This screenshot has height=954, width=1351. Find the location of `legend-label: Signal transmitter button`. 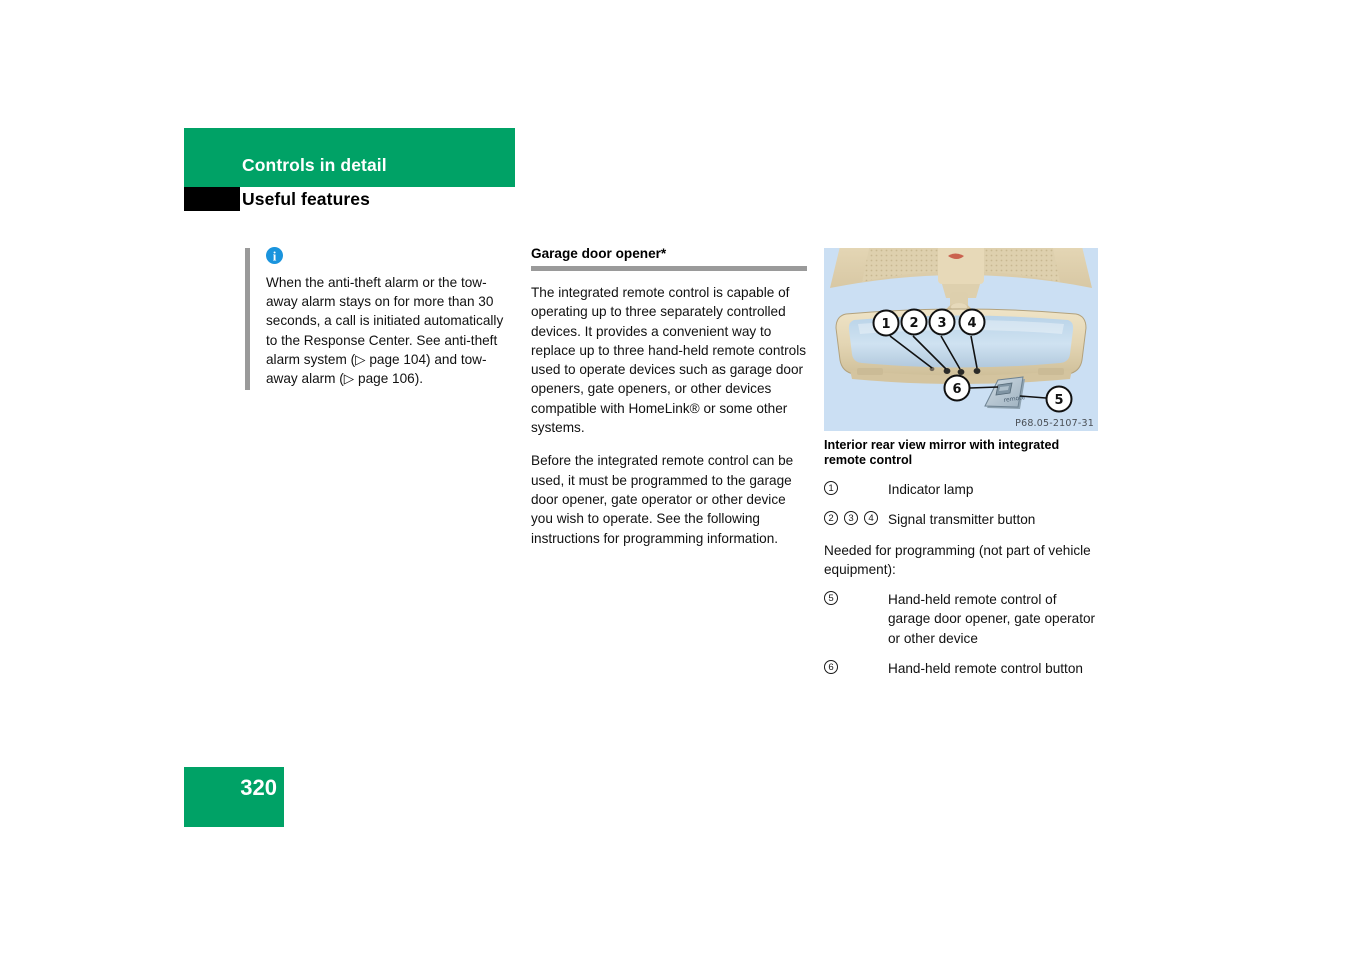

legend-label: Signal transmitter button is located at coordinates (962, 520).